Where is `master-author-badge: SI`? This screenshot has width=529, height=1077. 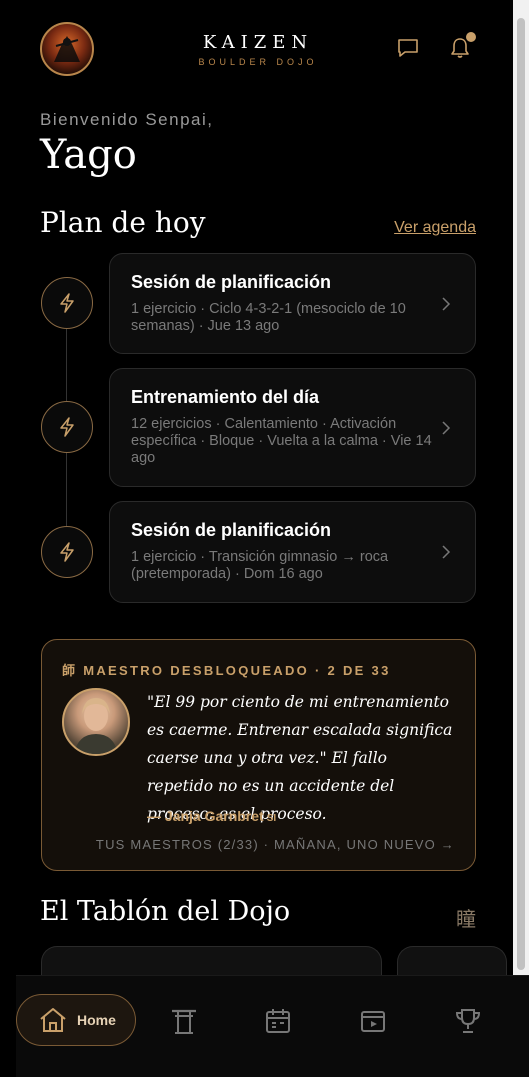 master-author-badge: SI is located at coordinates (271, 818).